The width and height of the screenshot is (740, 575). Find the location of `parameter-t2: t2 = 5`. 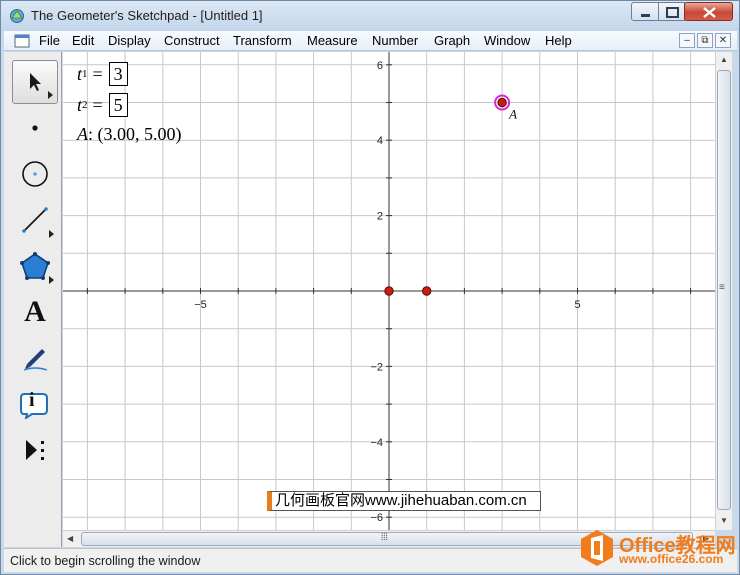

parameter-t2: t2 = 5 is located at coordinates (102, 105).